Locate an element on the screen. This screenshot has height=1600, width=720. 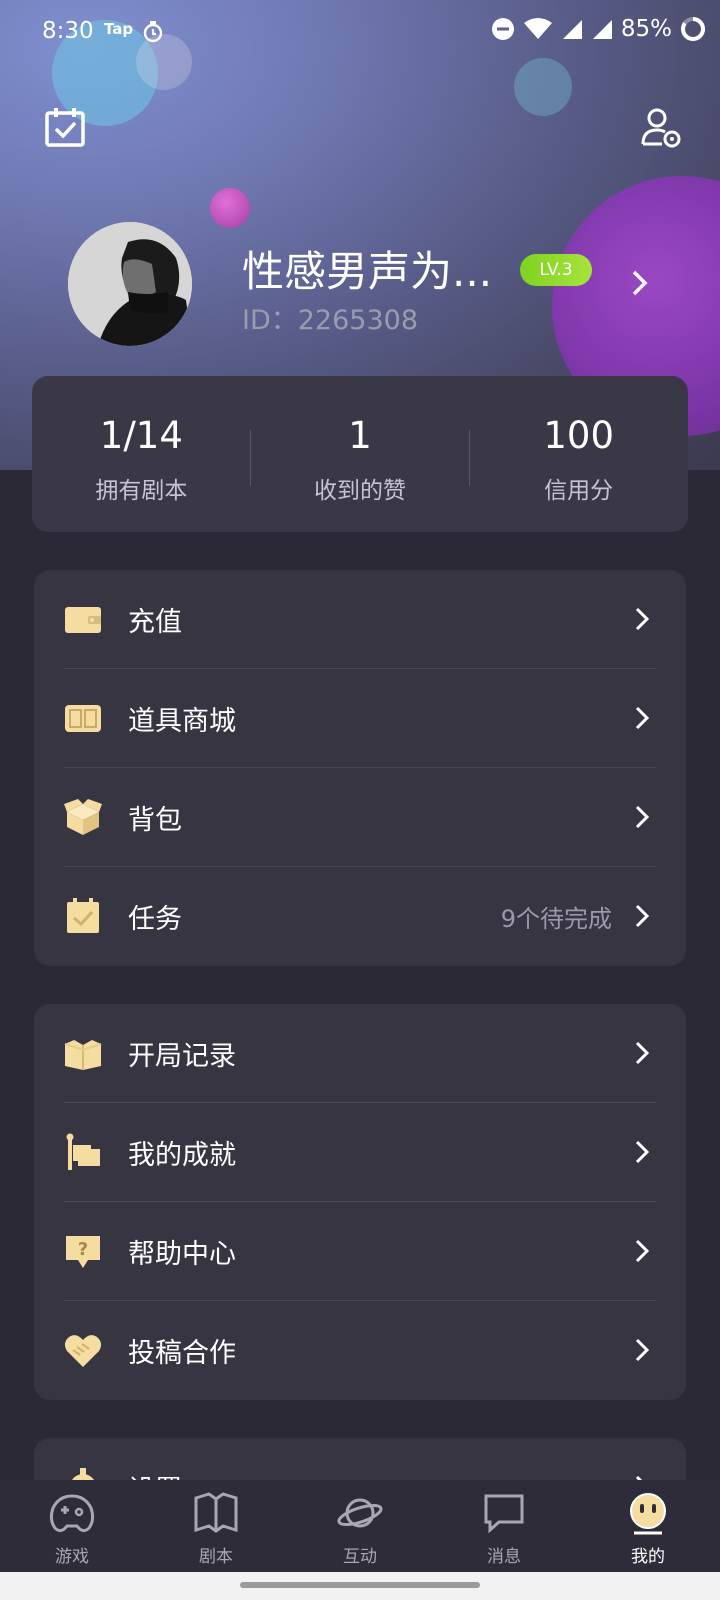
tab-label: 互动 is located at coordinates (360, 1557).